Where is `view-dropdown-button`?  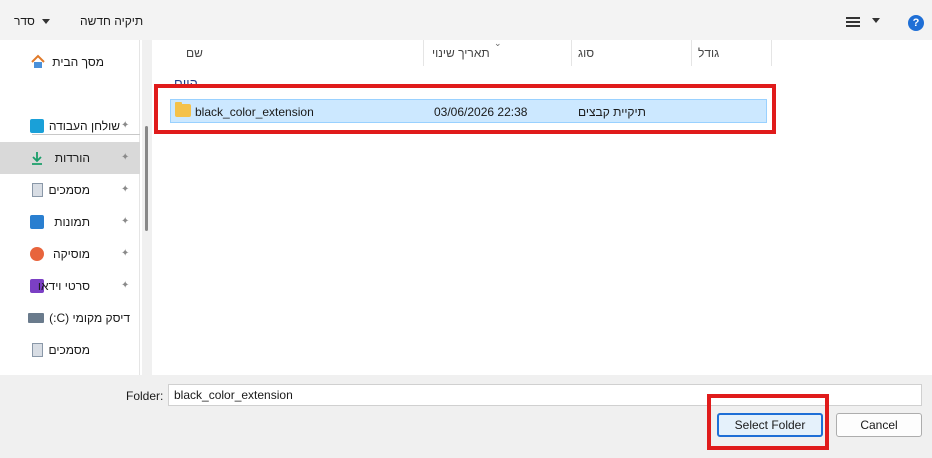
view-dropdown-button is located at coordinates (876, 20).